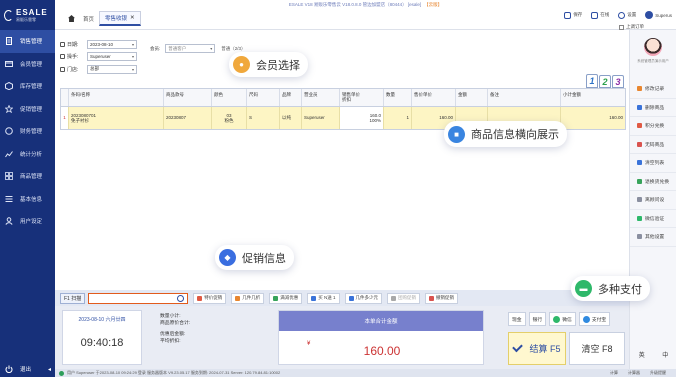  What do you see at coordinates (27, 109) in the screenshot?
I see `sidebar-item-promotion: 促销管理` at bounding box center [27, 109].